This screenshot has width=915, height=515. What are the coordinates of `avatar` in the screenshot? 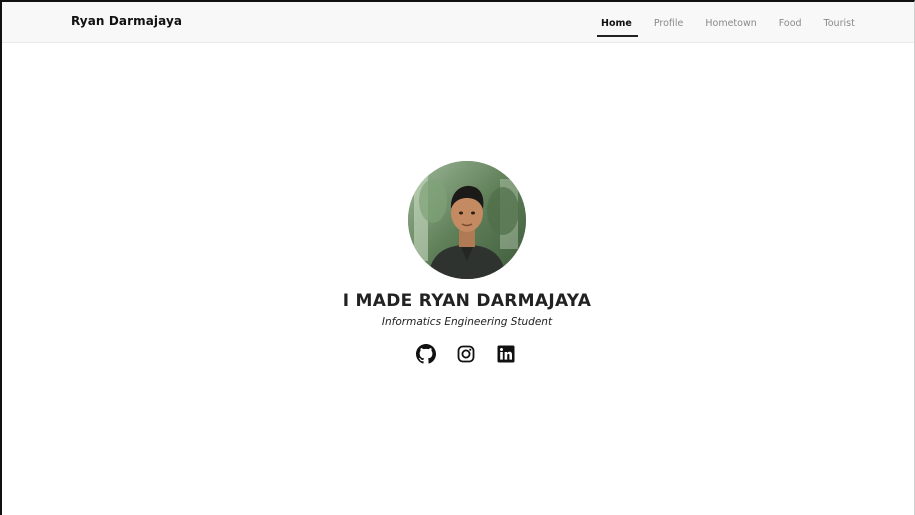 It's located at (467, 220).